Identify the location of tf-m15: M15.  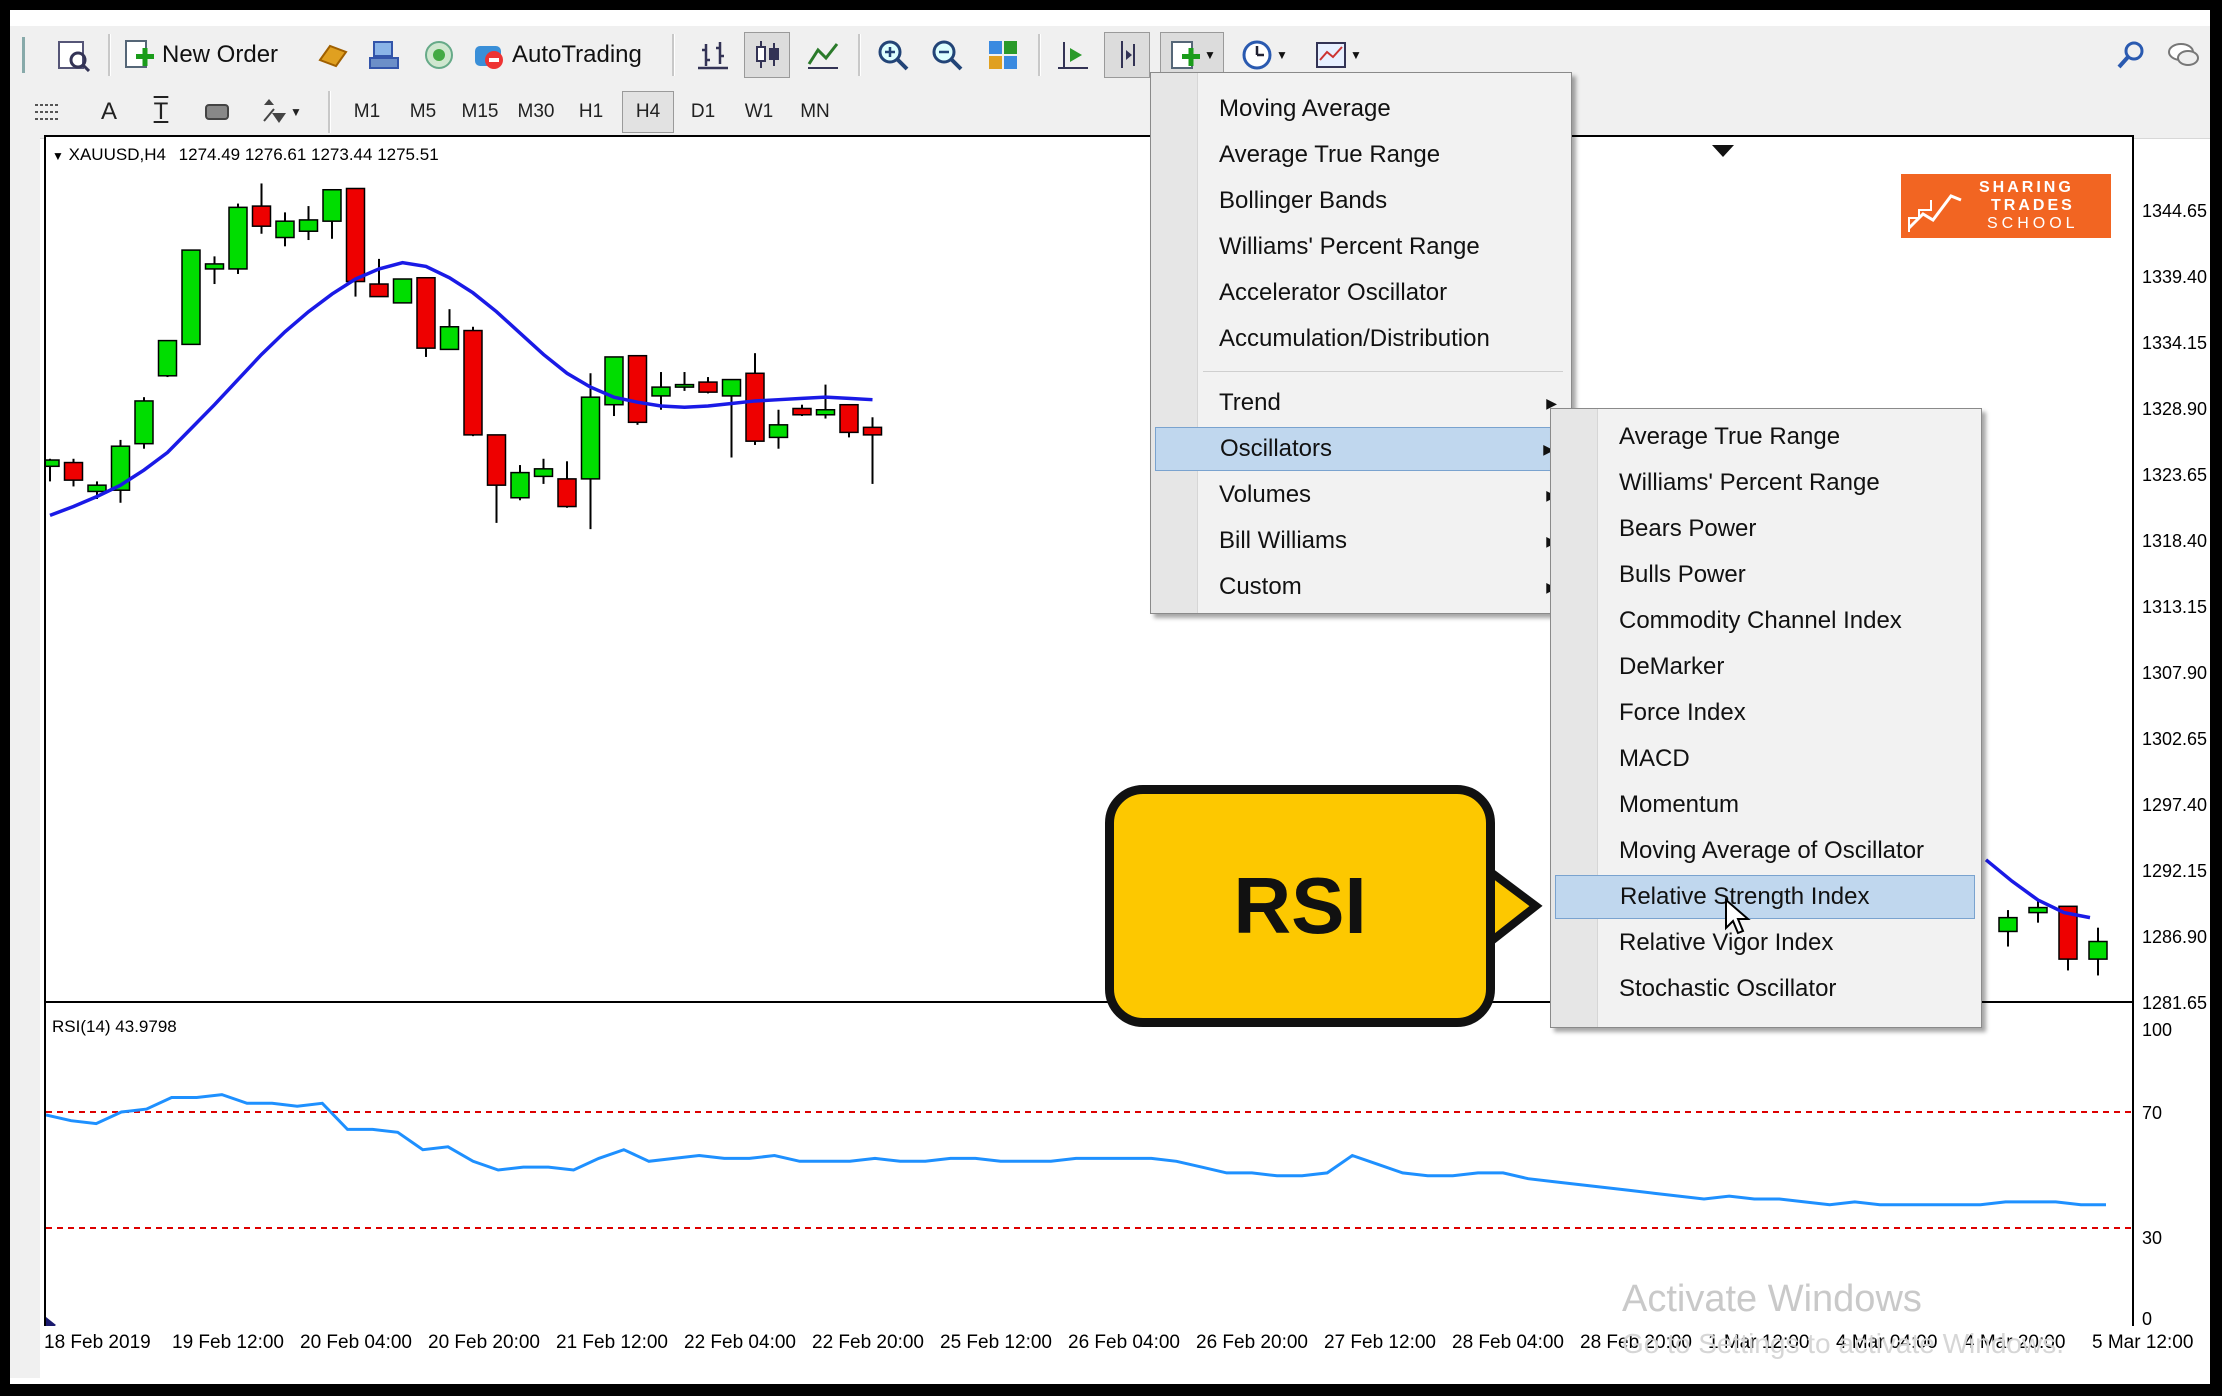
(480, 112).